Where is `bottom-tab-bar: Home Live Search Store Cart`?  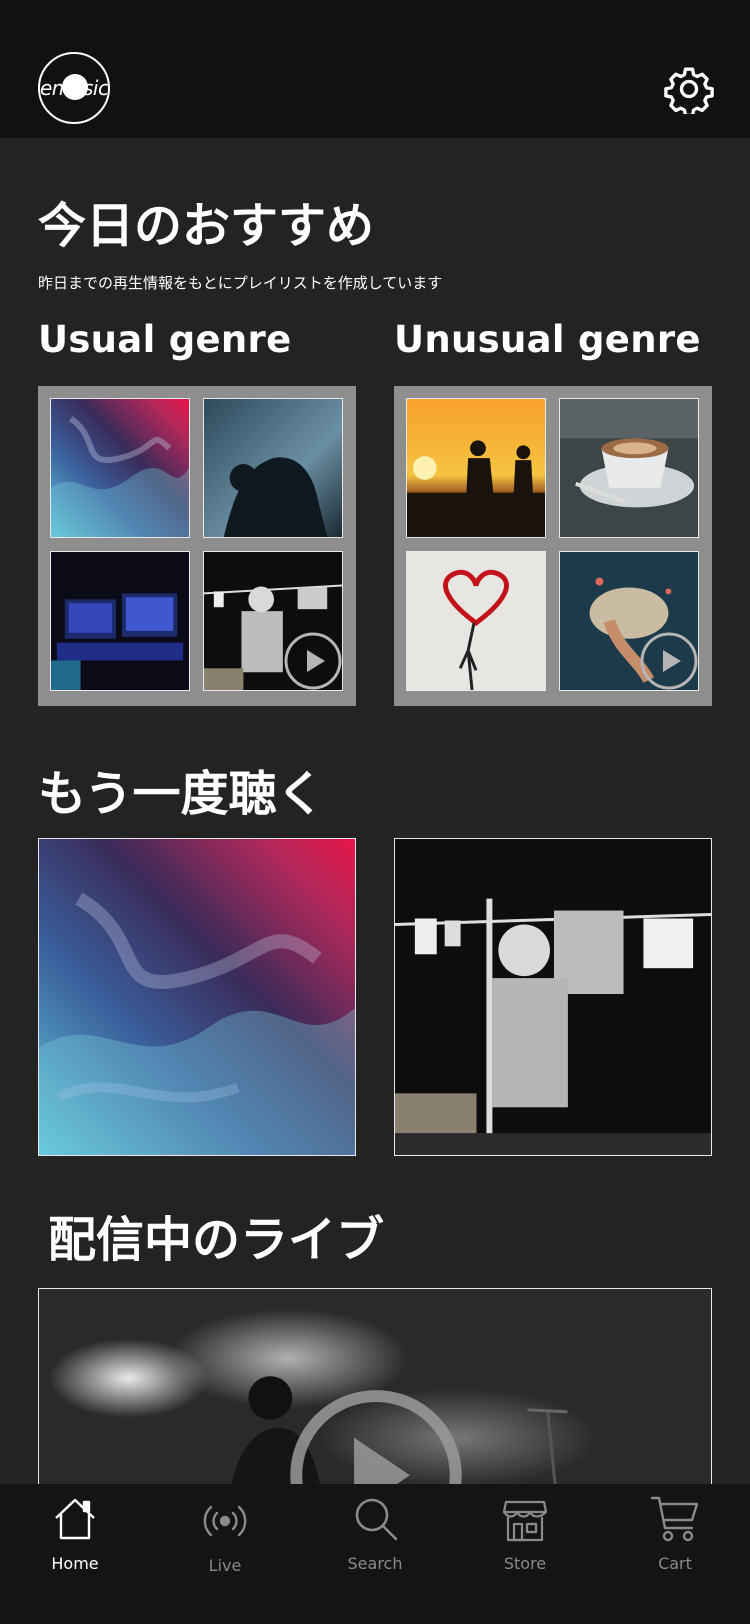 bottom-tab-bar: Home Live Search Store Cart is located at coordinates (375, 1554).